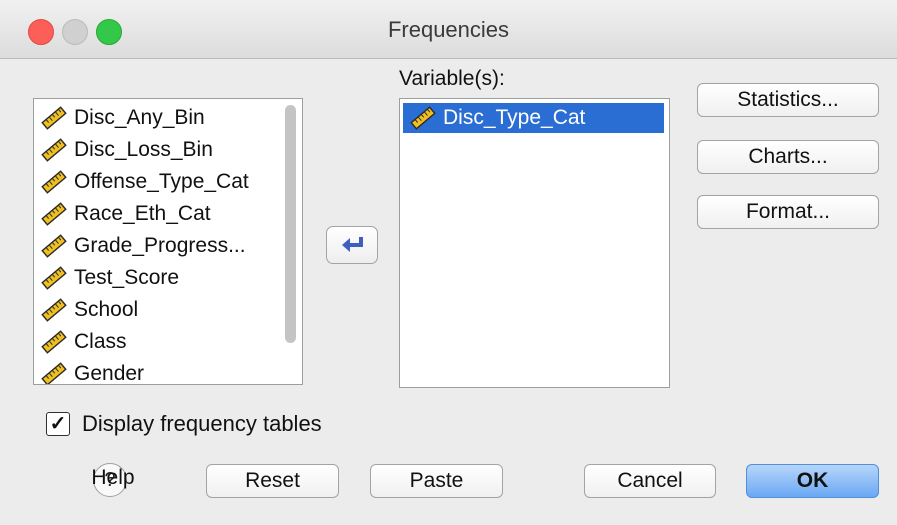 Image resolution: width=897 pixels, height=525 pixels. I want to click on source-list-item: Test_Score, so click(109, 278).